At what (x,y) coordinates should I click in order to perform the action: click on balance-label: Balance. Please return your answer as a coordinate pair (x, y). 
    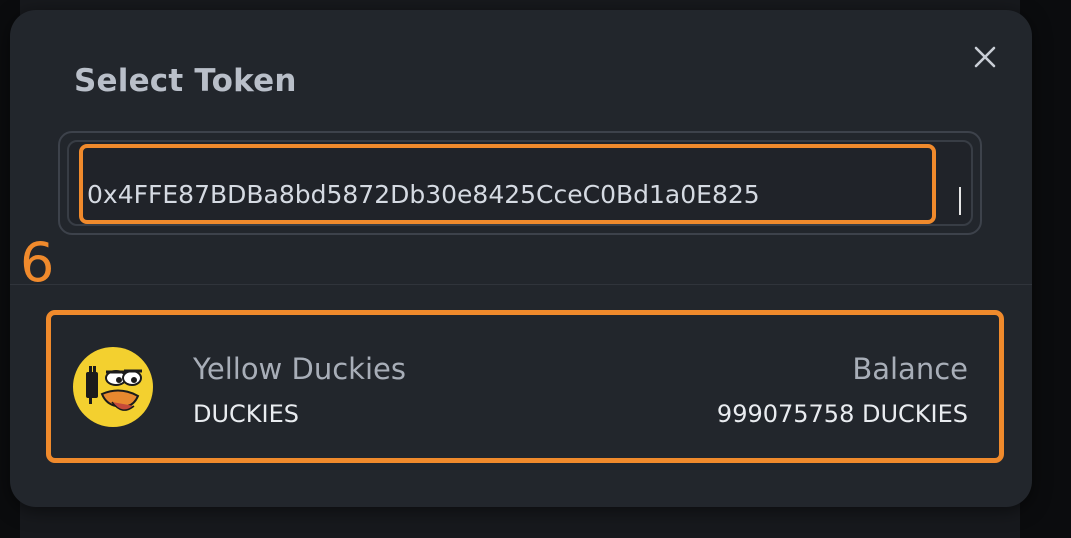
    Looking at the image, I should click on (910, 369).